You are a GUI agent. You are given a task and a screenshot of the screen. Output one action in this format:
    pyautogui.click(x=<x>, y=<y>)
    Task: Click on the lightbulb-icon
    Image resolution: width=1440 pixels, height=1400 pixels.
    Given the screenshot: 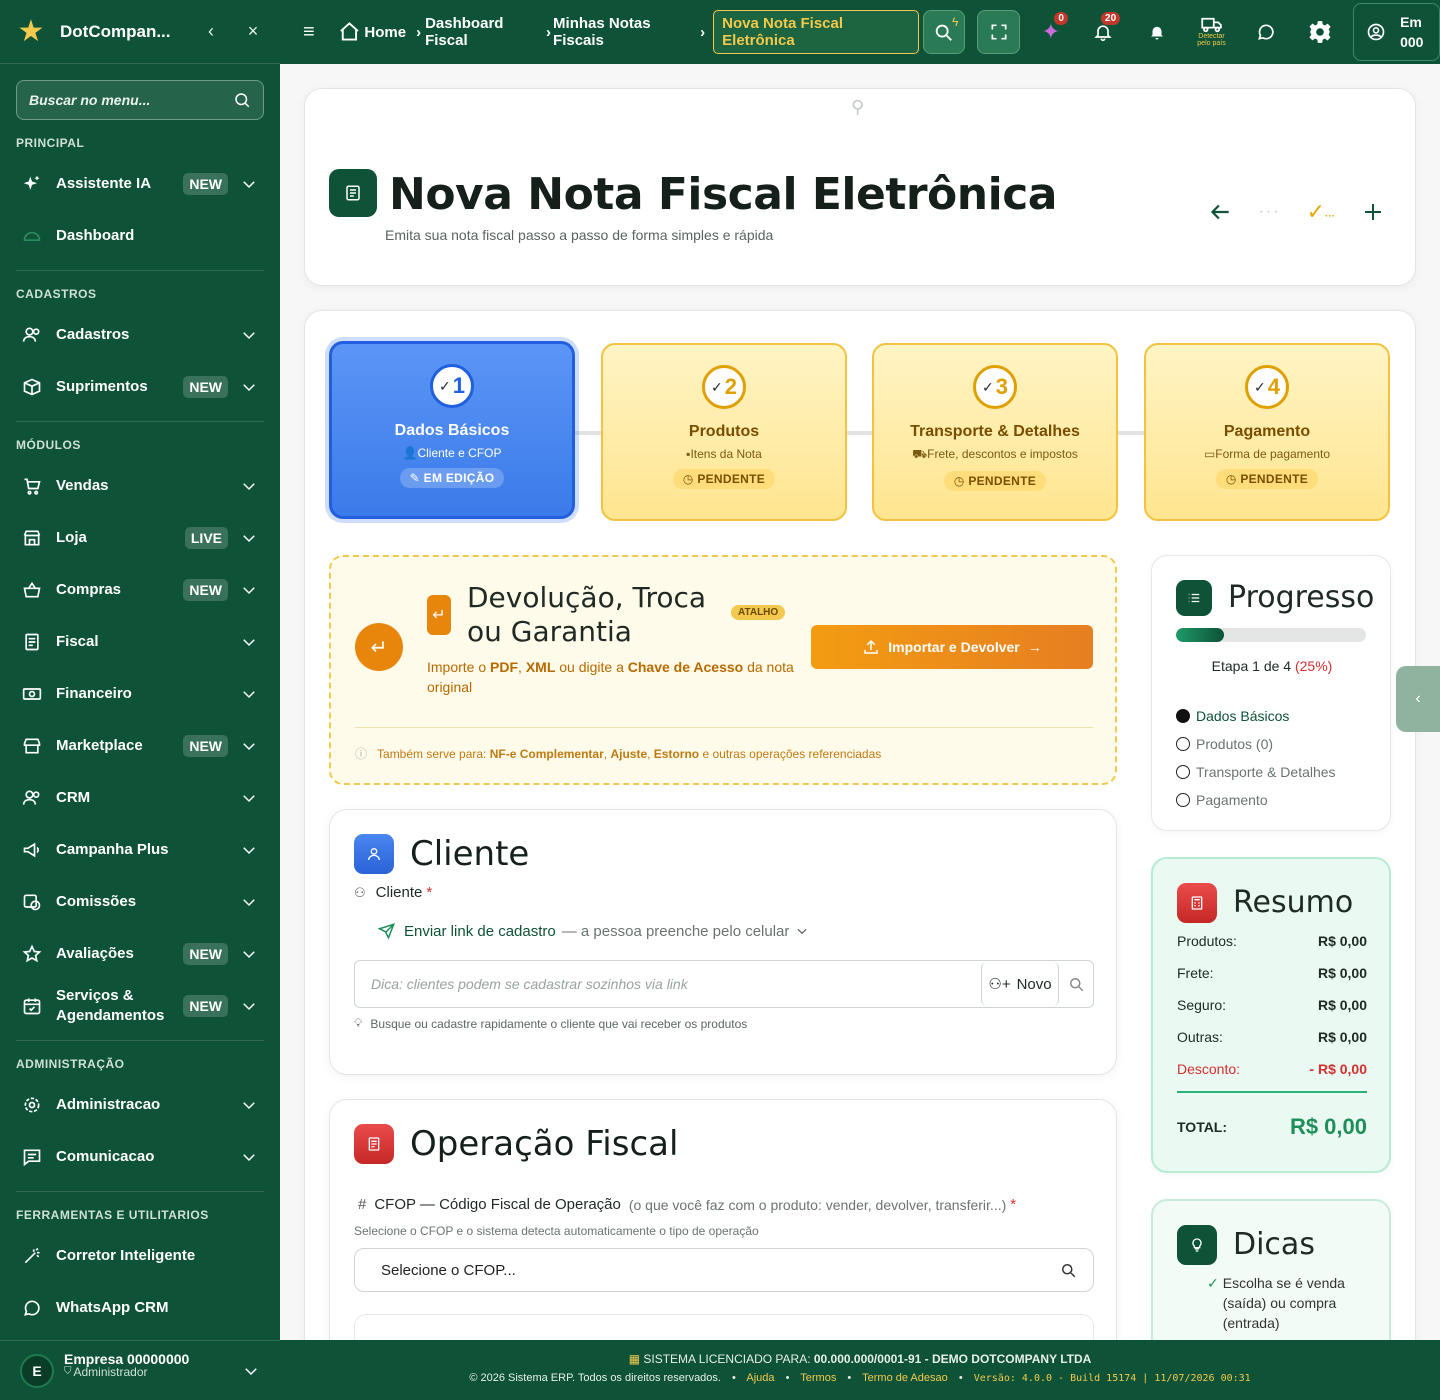 What is the action you would take?
    pyautogui.click(x=1197, y=1245)
    